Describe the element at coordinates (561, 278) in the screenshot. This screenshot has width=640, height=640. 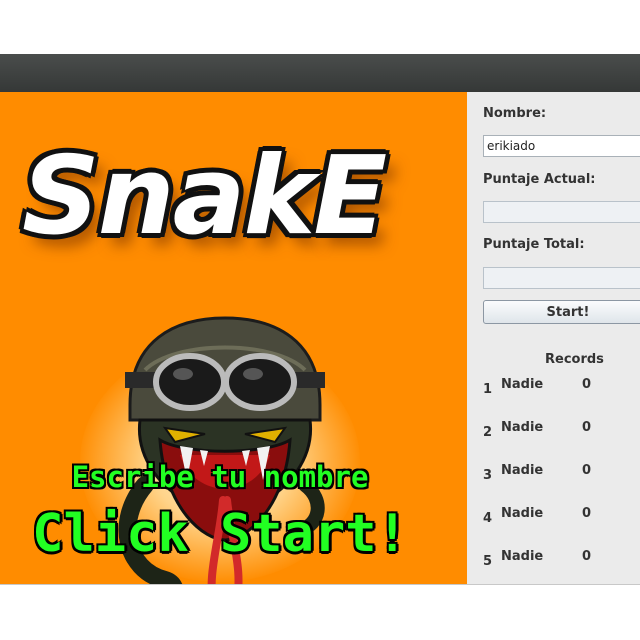
I see `total-score-field` at that location.